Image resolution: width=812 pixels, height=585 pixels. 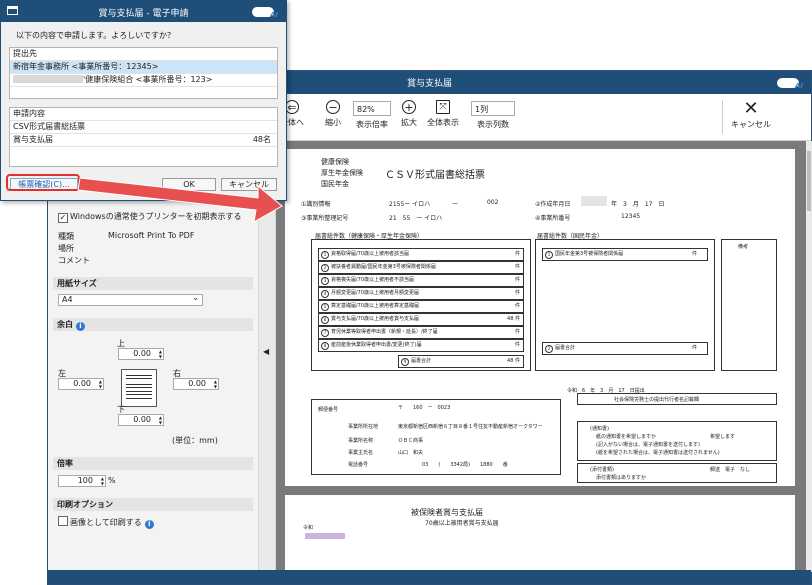 I want to click on form-notice-note2: (紙を希望された場合は、電子通知書は送付されません), so click(x=658, y=453).